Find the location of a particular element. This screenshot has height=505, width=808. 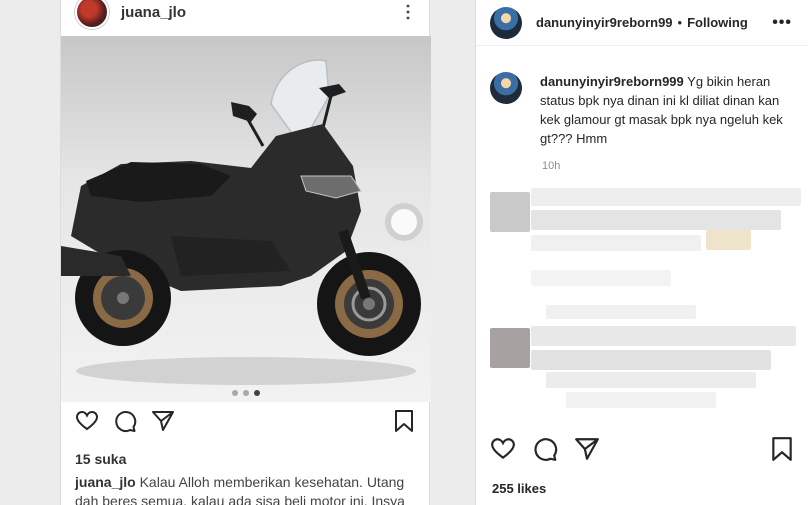

carousel-dot-active is located at coordinates (257, 393).